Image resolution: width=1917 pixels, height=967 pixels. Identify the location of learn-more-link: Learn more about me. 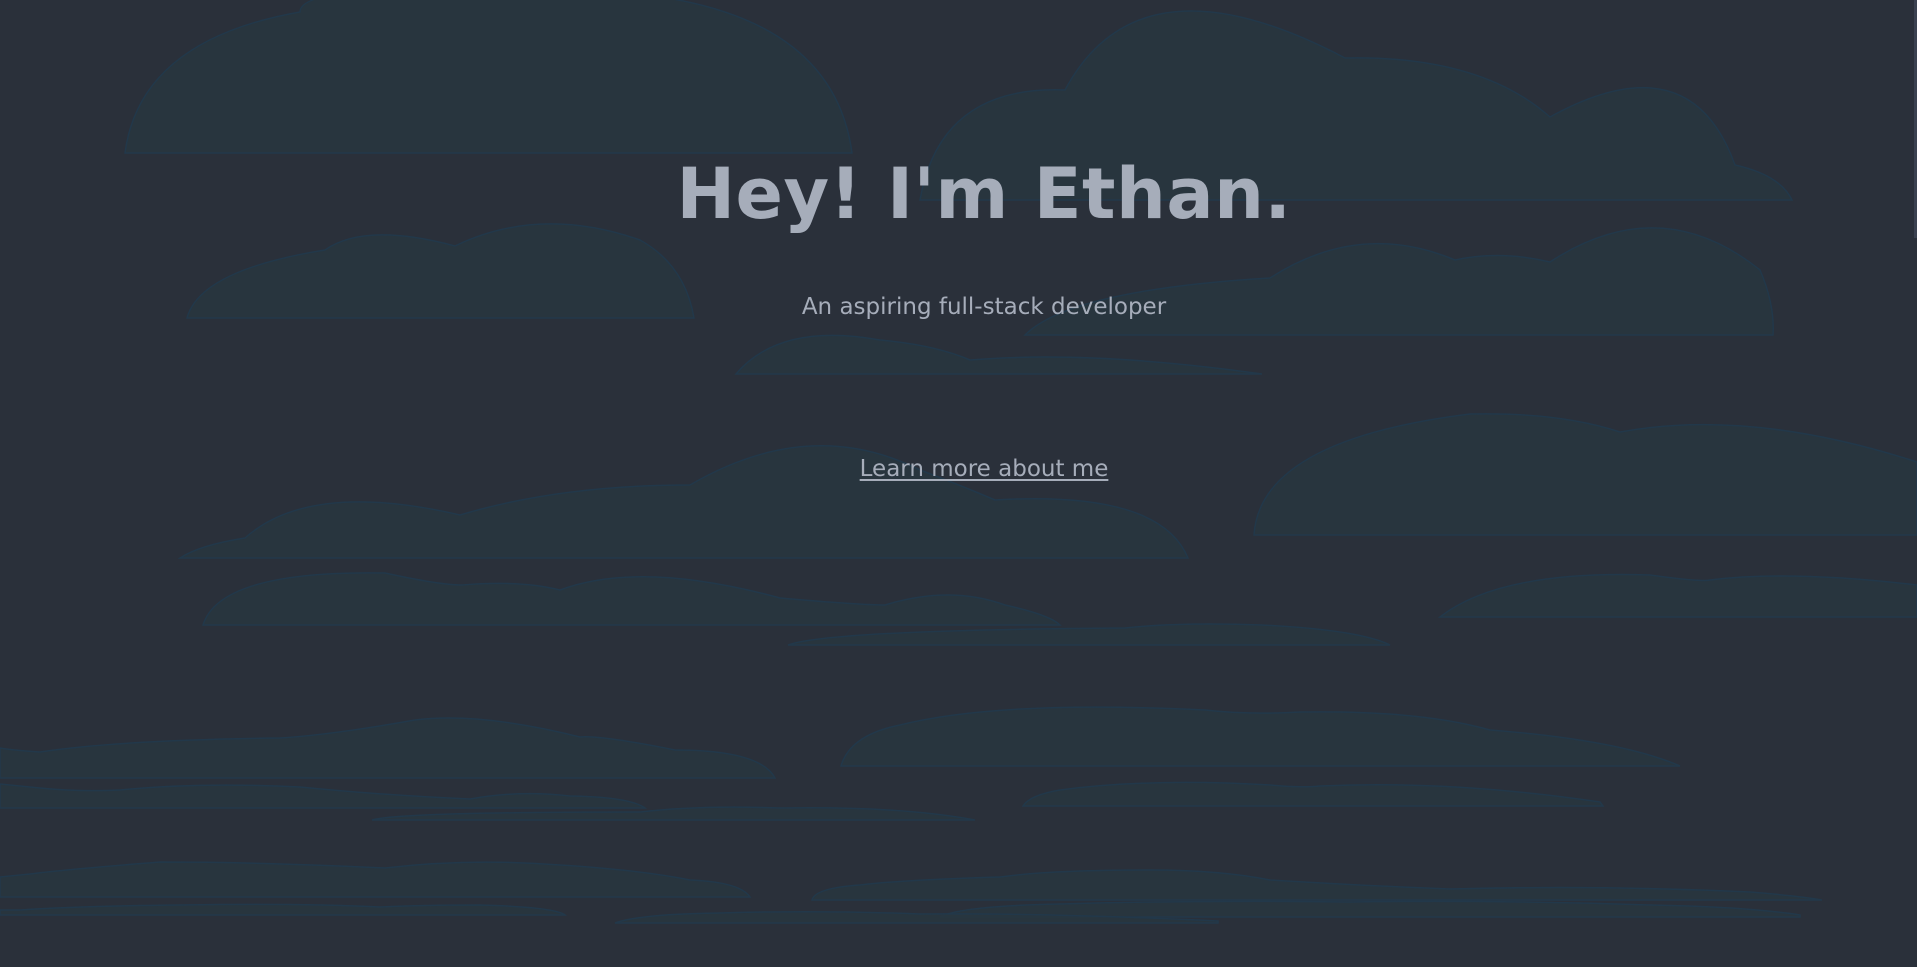
(984, 469).